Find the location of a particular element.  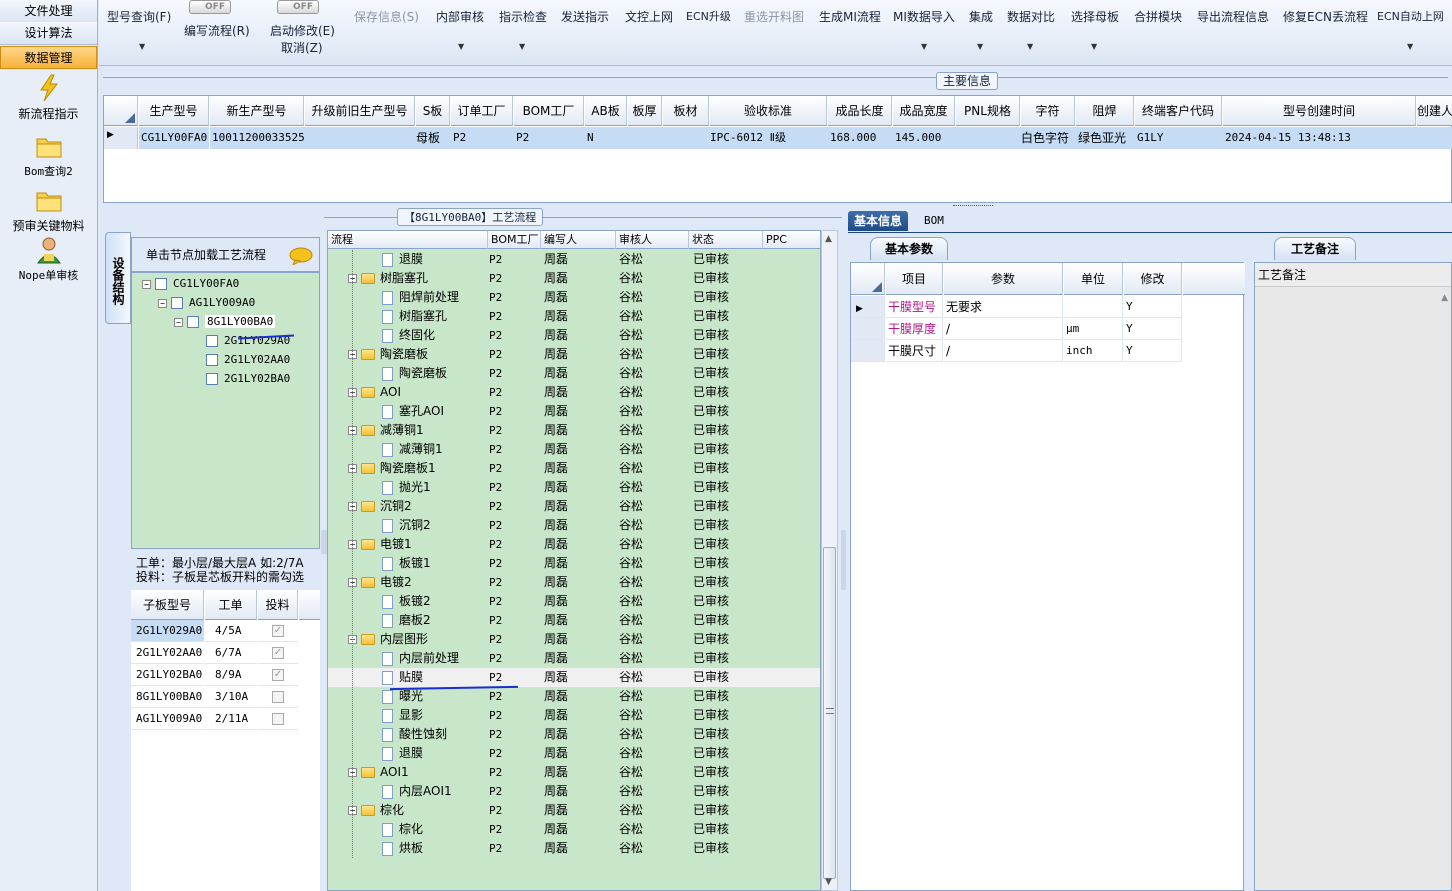

fix-ecn-flow-button: 修复ECN丢流程 is located at coordinates (1325, 16).